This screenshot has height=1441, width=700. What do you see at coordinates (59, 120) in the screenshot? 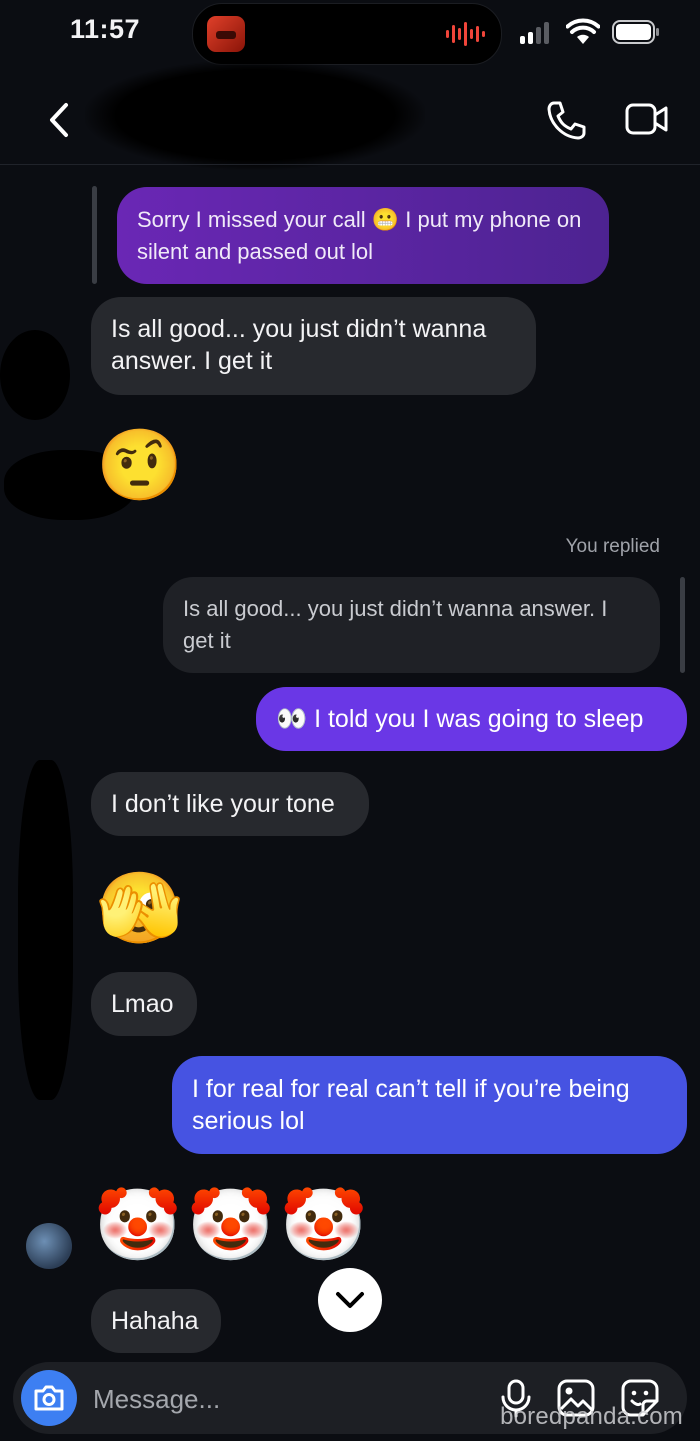
I see `back-arrow-icon` at bounding box center [59, 120].